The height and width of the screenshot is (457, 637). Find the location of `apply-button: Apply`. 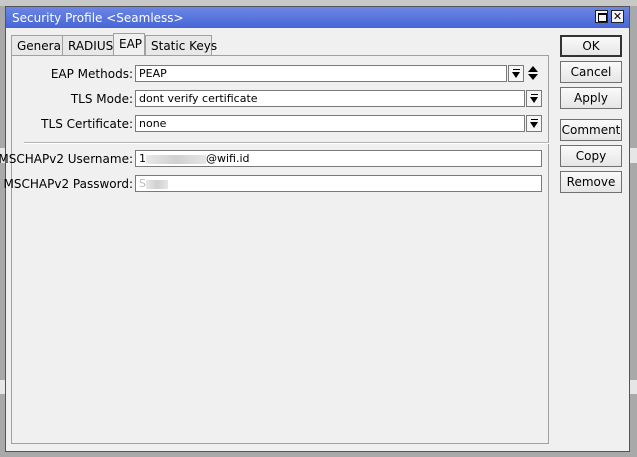

apply-button: Apply is located at coordinates (591, 98).